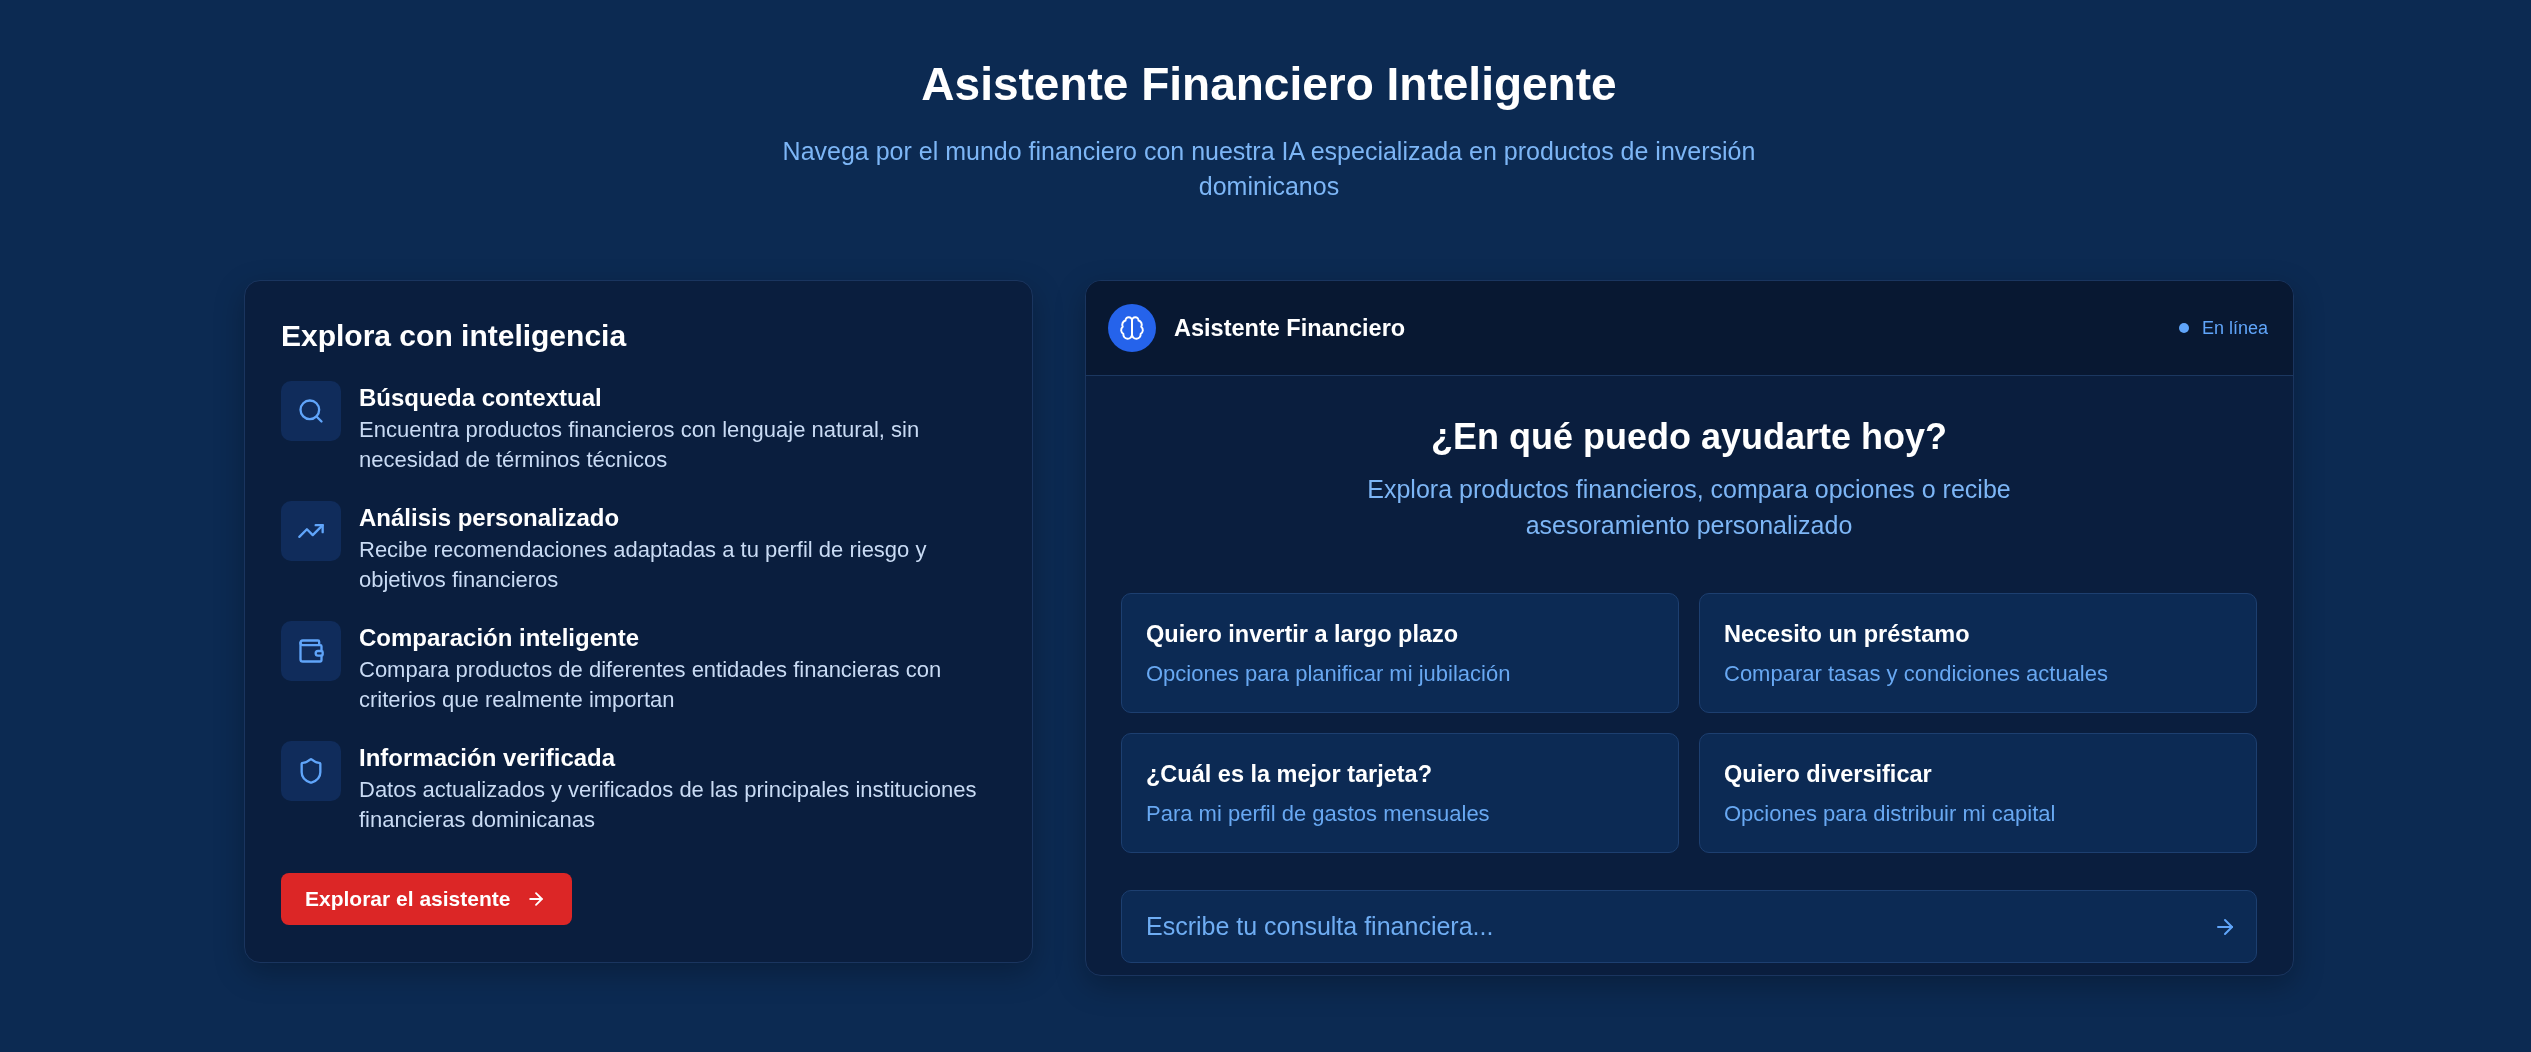  Describe the element at coordinates (643, 565) in the screenshot. I see `feature-description: Recibe recomendaciones adaptadas a tu perfil de riesgo y objetivos financieros` at that location.